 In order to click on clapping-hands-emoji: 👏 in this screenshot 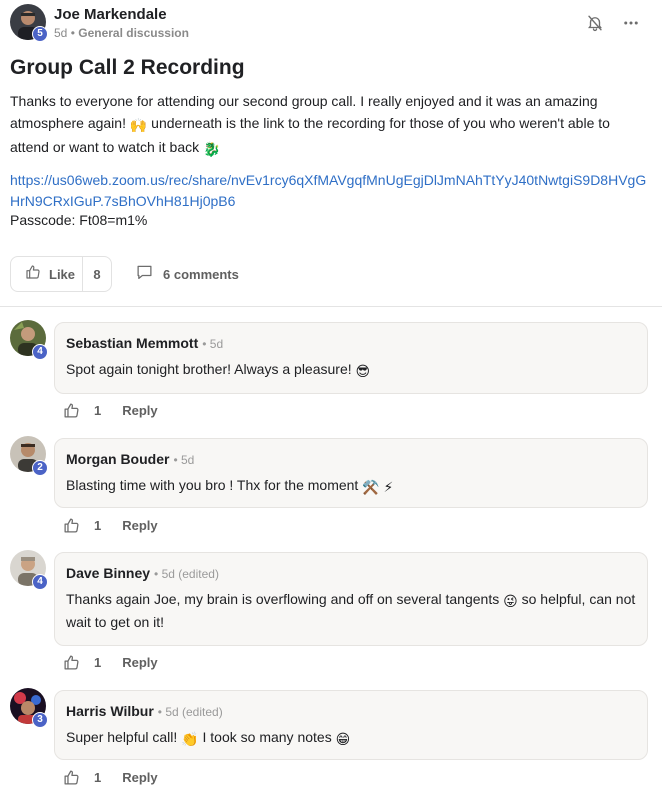, I will do `click(190, 739)`.